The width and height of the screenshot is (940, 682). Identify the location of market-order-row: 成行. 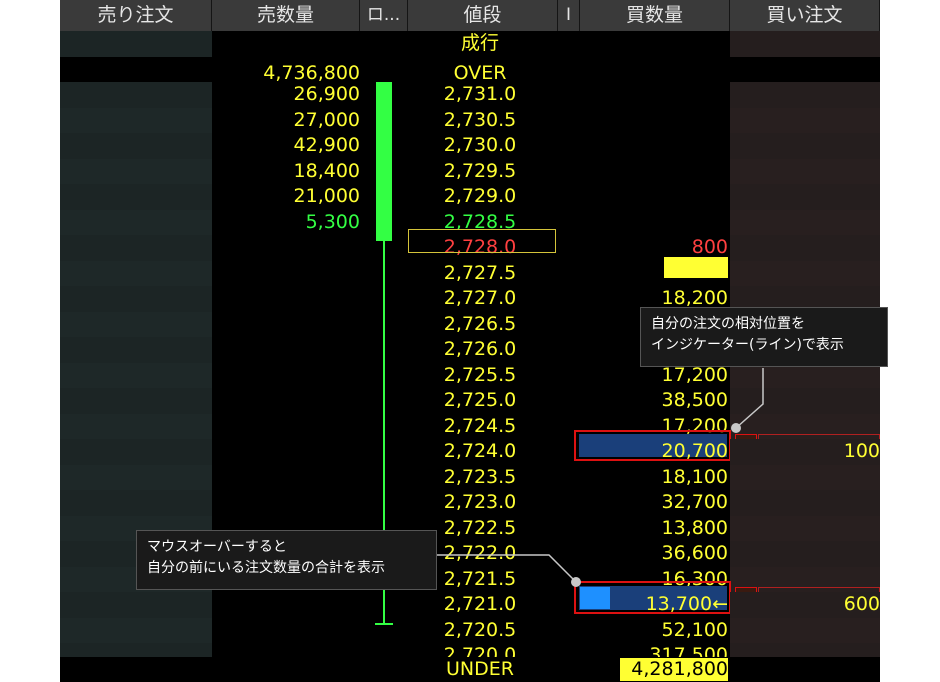
(470, 44).